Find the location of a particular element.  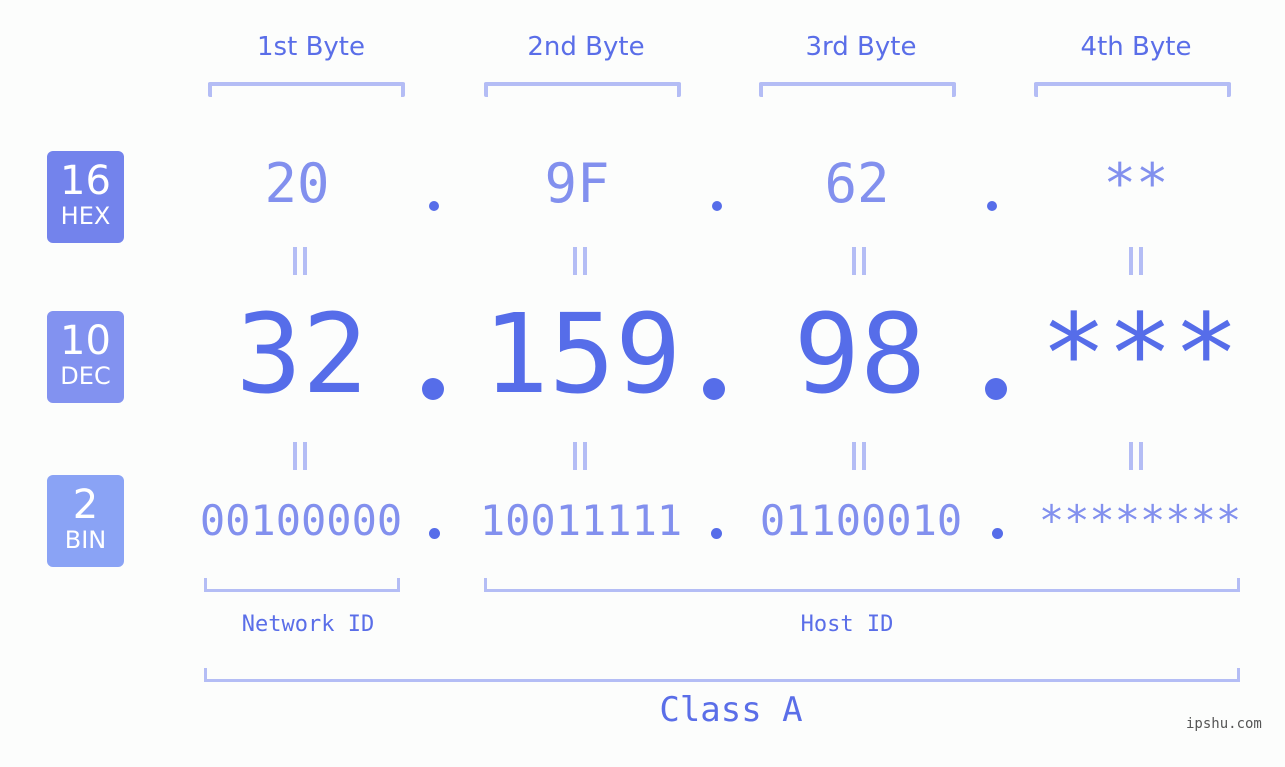

dec-badge-unit: DEC is located at coordinates (85, 376).